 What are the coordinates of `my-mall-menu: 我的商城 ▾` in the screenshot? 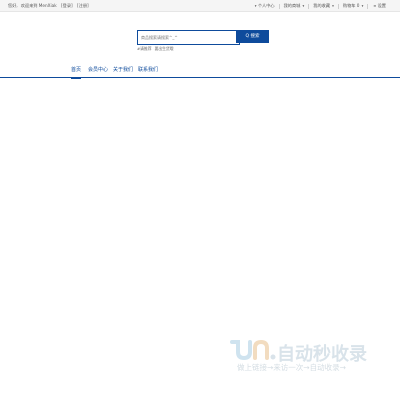 It's located at (294, 6).